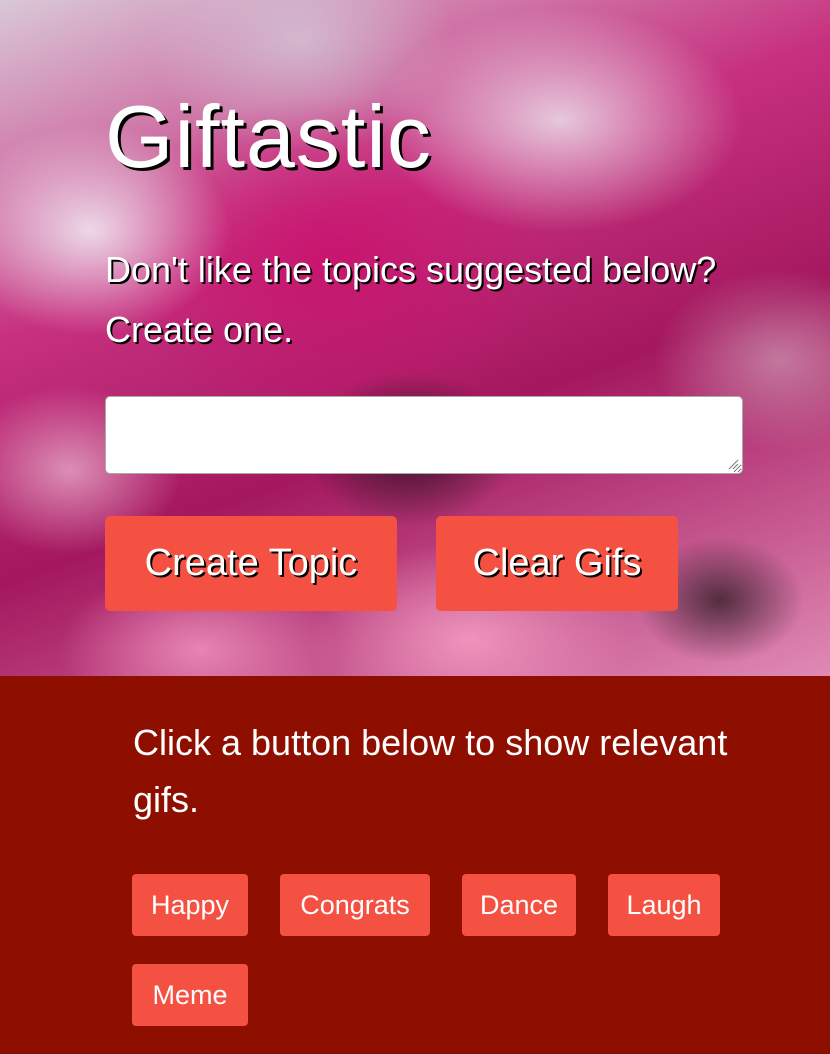 The image size is (830, 1054). Describe the element at coordinates (557, 563) in the screenshot. I see `clear-gifs-button: Clear Gifs` at that location.